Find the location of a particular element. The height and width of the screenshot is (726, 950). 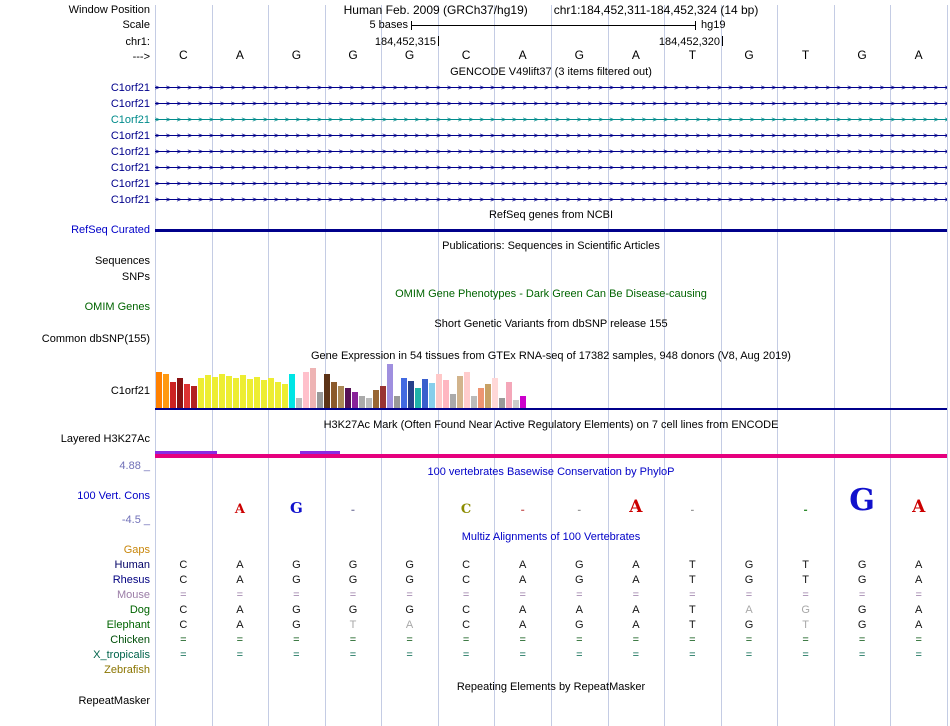

multiz-species-label: Rhesus is located at coordinates (75, 580).